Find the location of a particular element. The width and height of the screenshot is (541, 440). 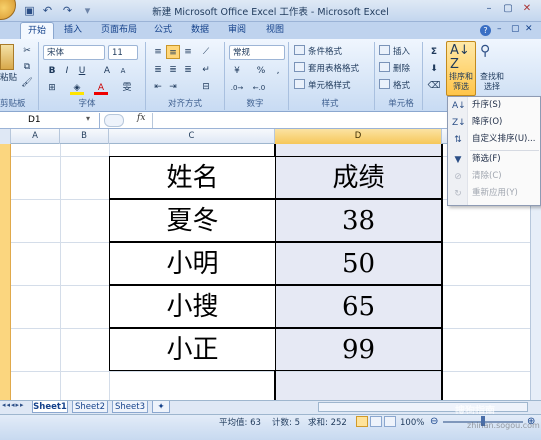

page-break-view-icon is located at coordinates (390, 421).